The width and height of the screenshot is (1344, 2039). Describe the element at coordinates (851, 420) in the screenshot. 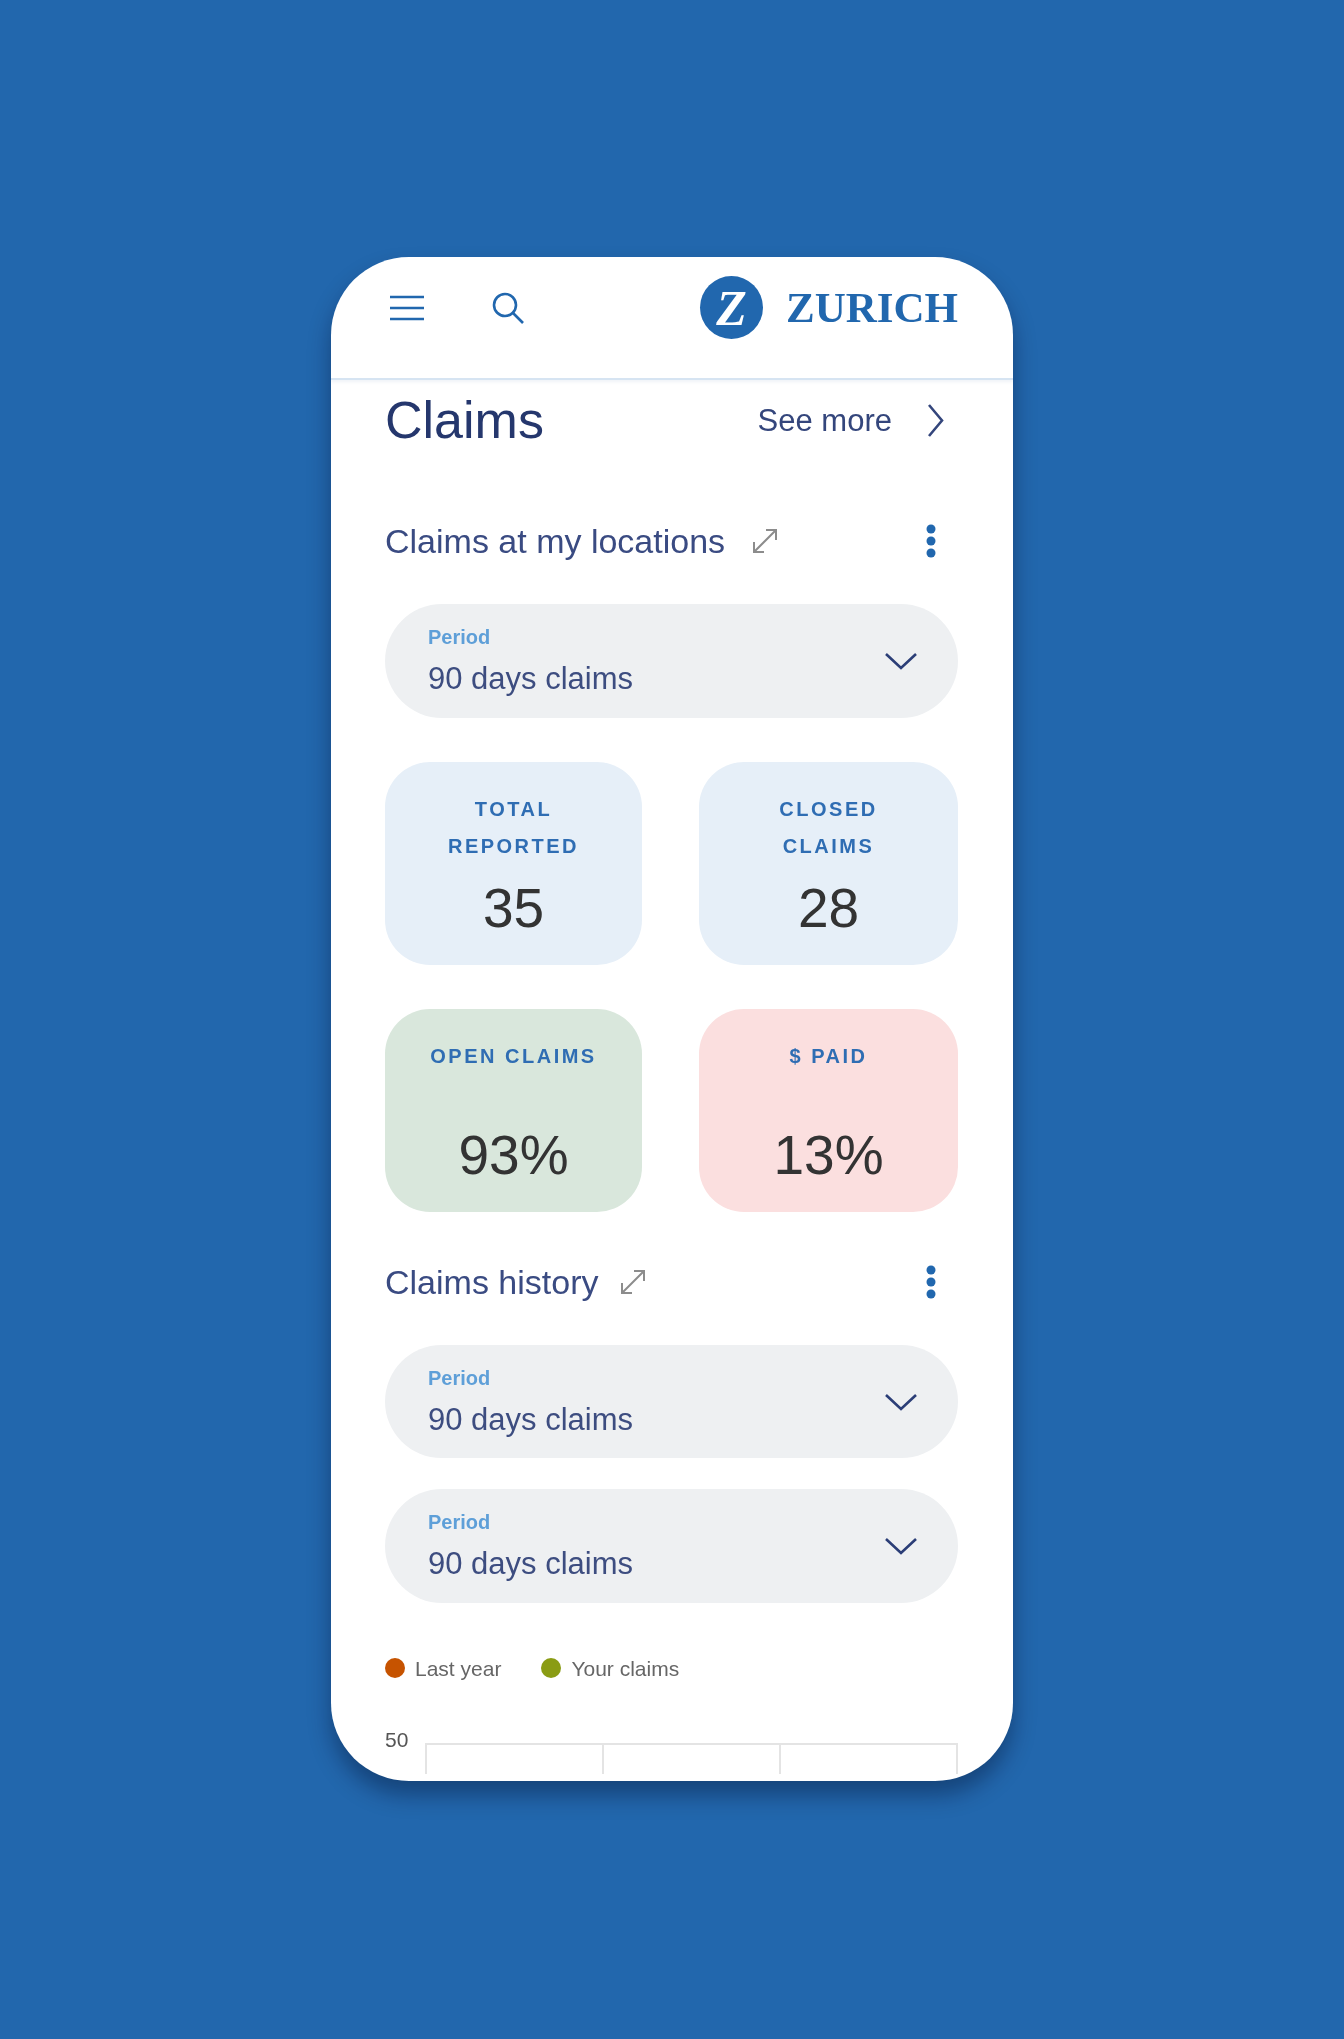

I see `see-more-link: See more` at that location.